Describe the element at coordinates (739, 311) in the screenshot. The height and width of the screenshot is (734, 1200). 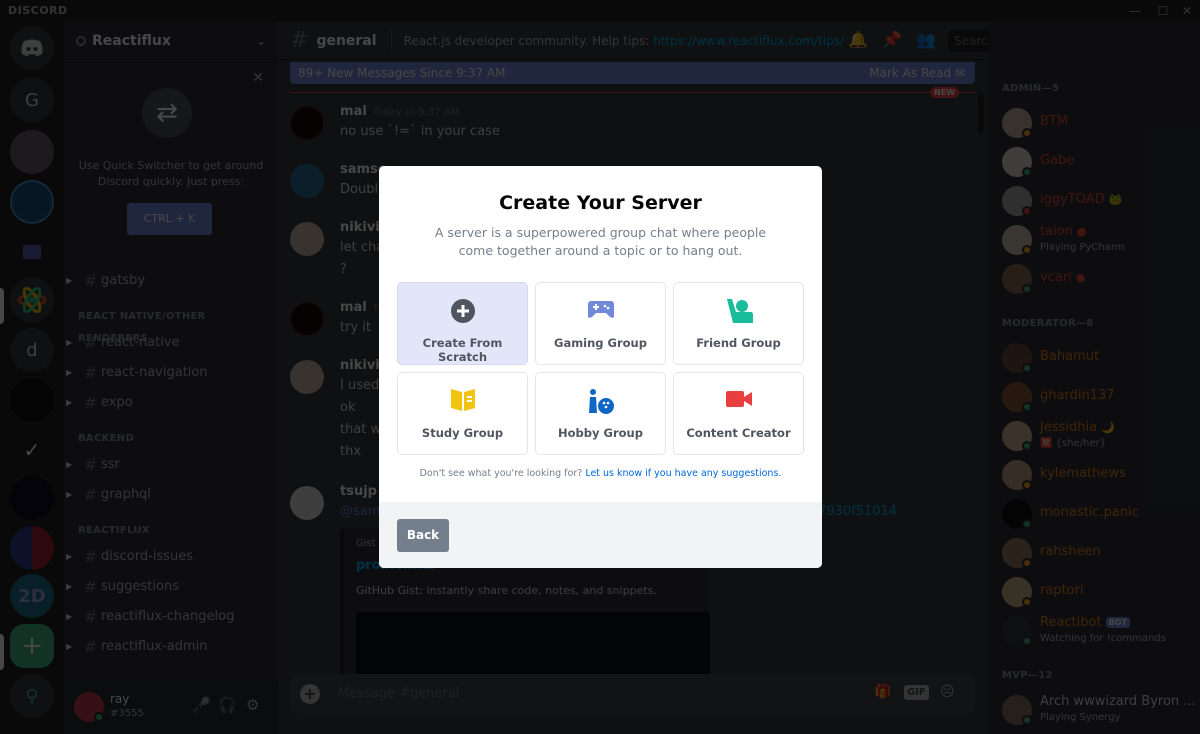
I see `friend-wave-icon` at that location.